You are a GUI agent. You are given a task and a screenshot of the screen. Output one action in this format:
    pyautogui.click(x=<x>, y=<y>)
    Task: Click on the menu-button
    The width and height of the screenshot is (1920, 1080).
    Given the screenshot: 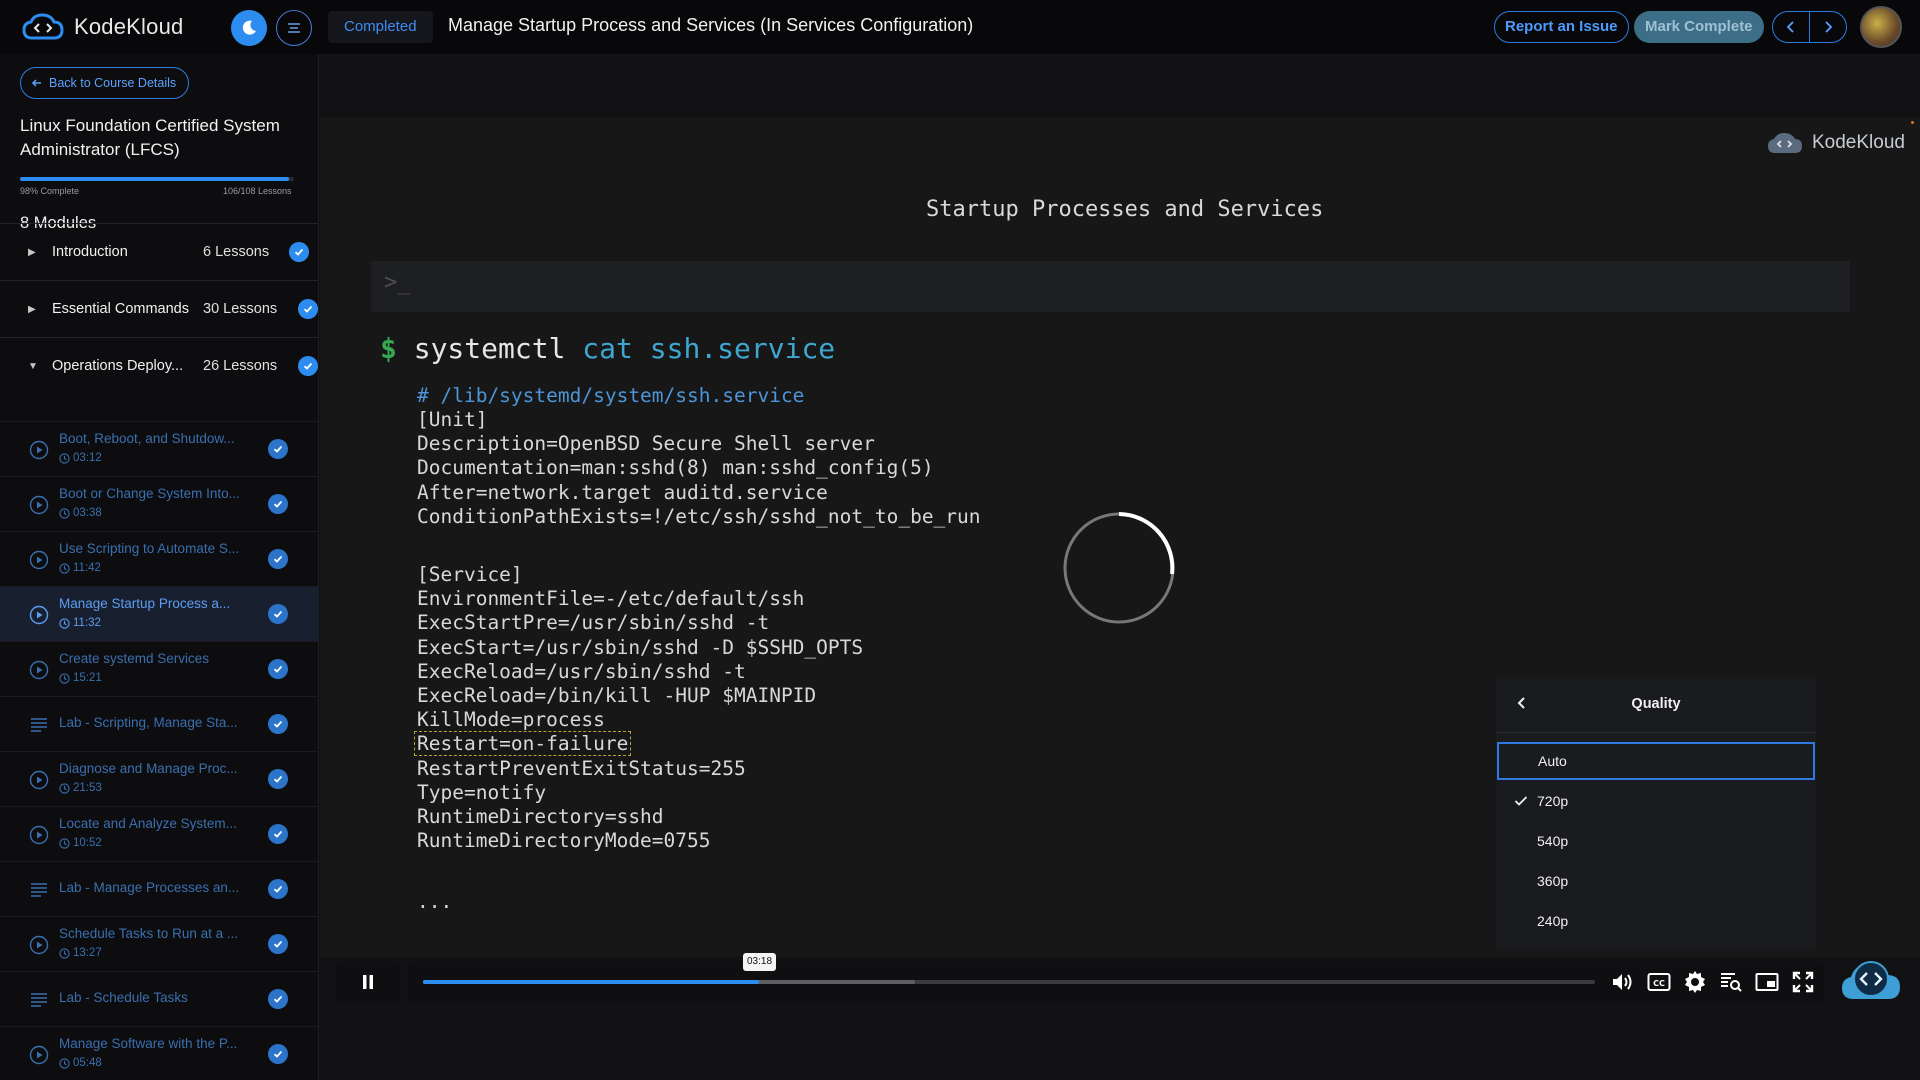 What is the action you would take?
    pyautogui.click(x=294, y=28)
    